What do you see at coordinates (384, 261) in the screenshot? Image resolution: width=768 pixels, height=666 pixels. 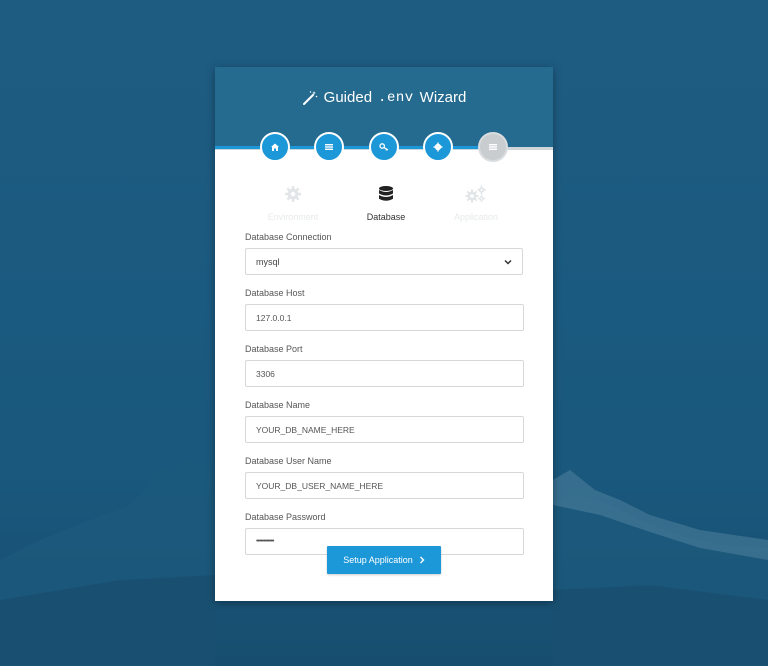 I see `connection-select: mysql` at bounding box center [384, 261].